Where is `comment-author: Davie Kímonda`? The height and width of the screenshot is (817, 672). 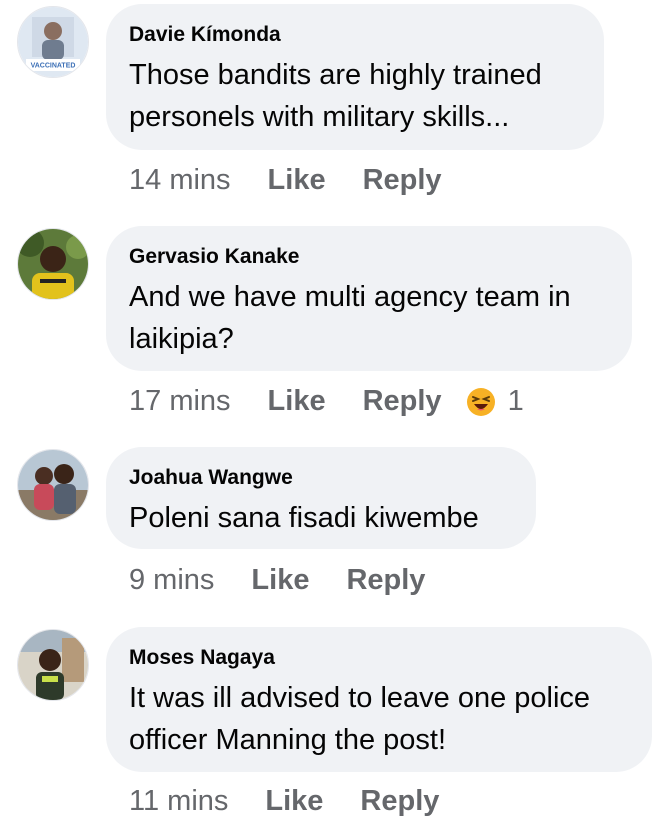 comment-author: Davie Kímonda is located at coordinates (354, 35).